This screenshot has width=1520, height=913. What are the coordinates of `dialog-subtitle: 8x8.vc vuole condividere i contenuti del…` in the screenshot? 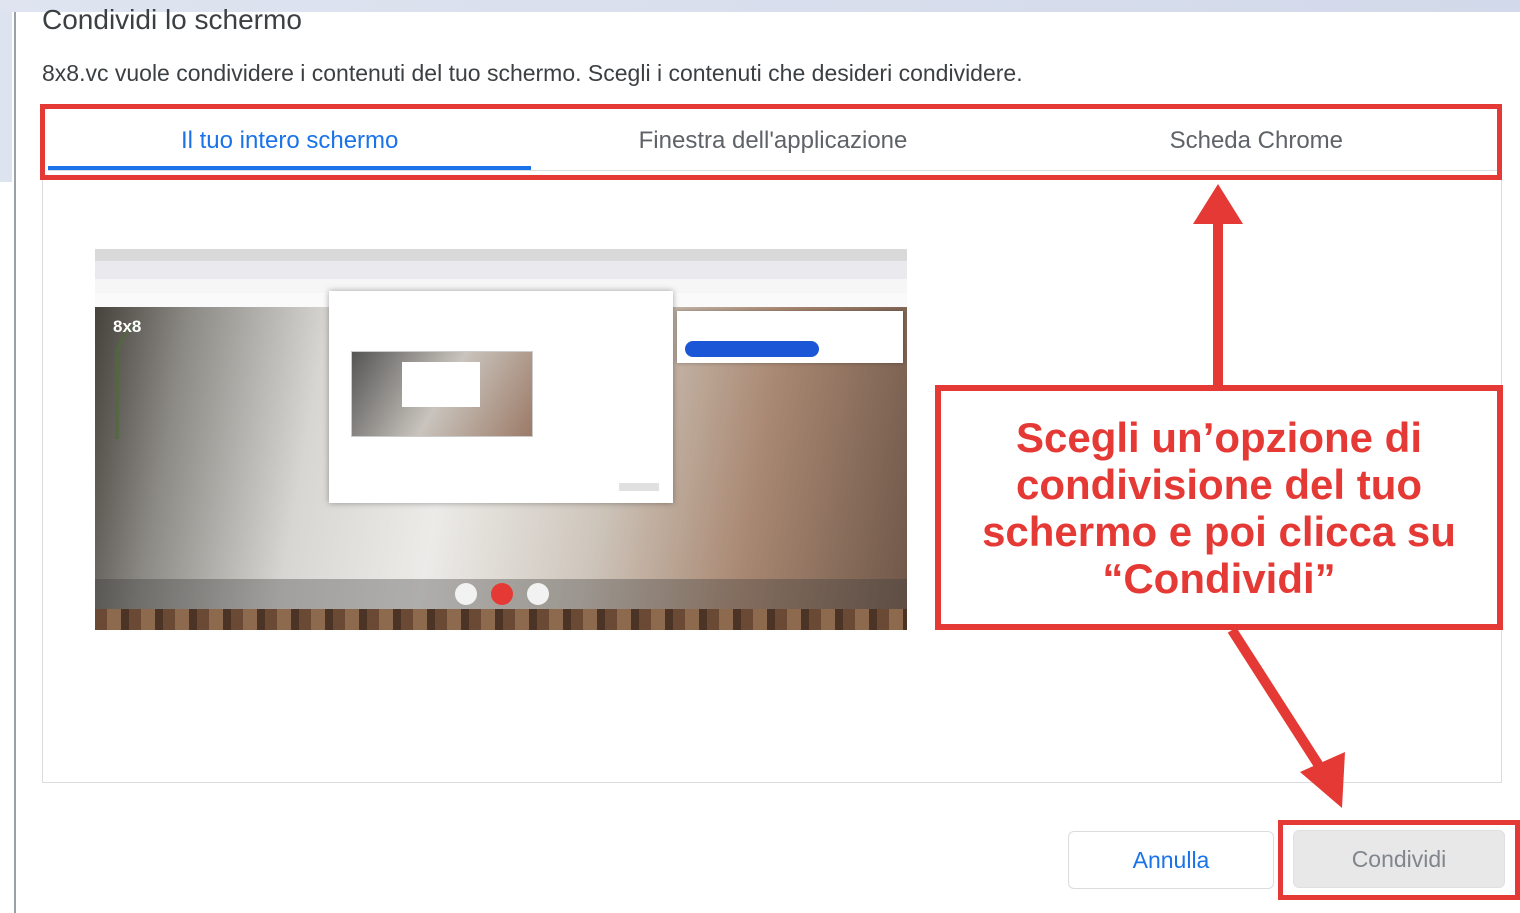 It's located at (532, 73).